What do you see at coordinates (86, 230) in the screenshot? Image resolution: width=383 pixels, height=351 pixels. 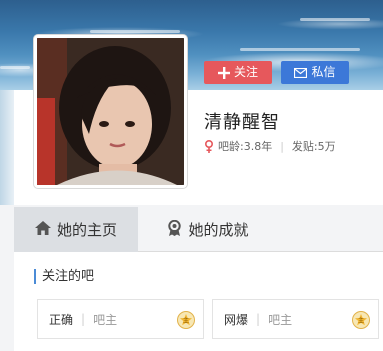 I see `tab-label: 她的主页` at bounding box center [86, 230].